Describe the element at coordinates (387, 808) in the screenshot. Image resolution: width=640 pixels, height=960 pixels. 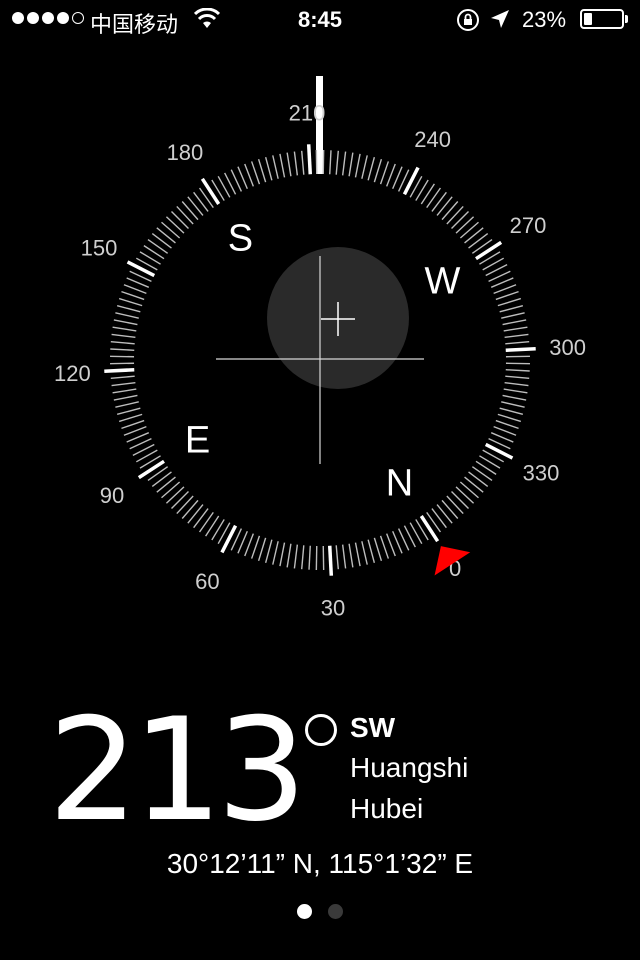
I see `location-region: Hubei` at that location.